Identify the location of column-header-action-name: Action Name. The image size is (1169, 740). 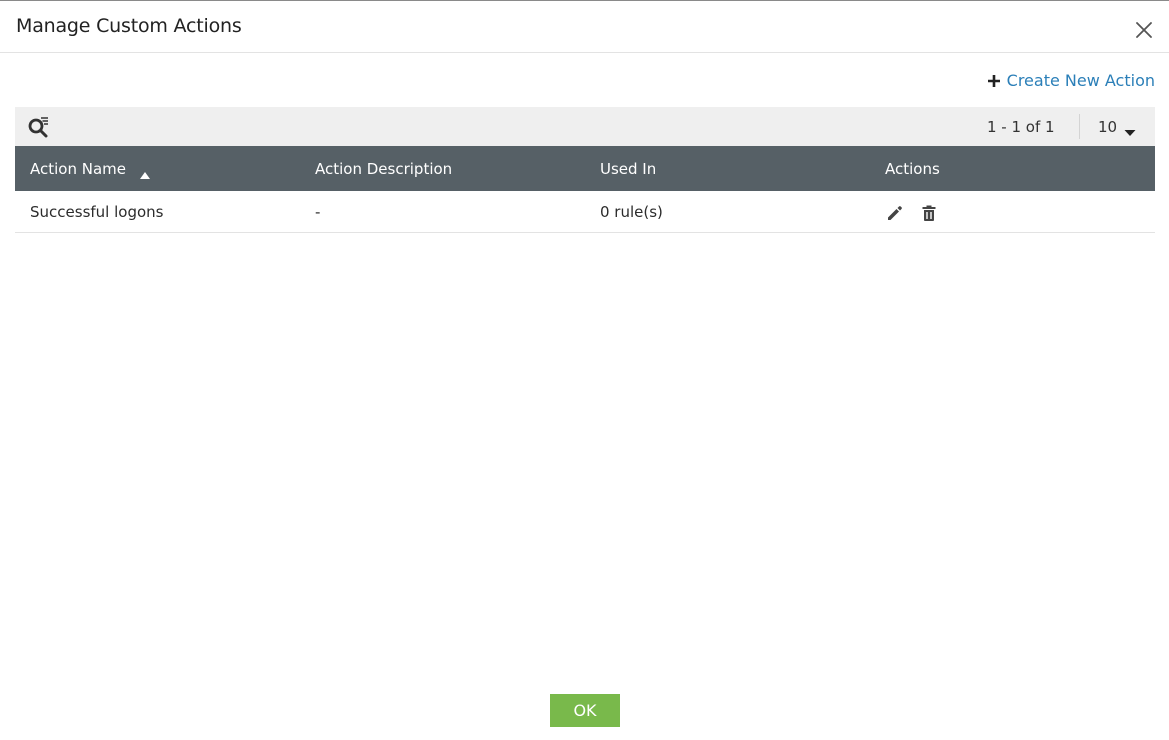
(90, 168).